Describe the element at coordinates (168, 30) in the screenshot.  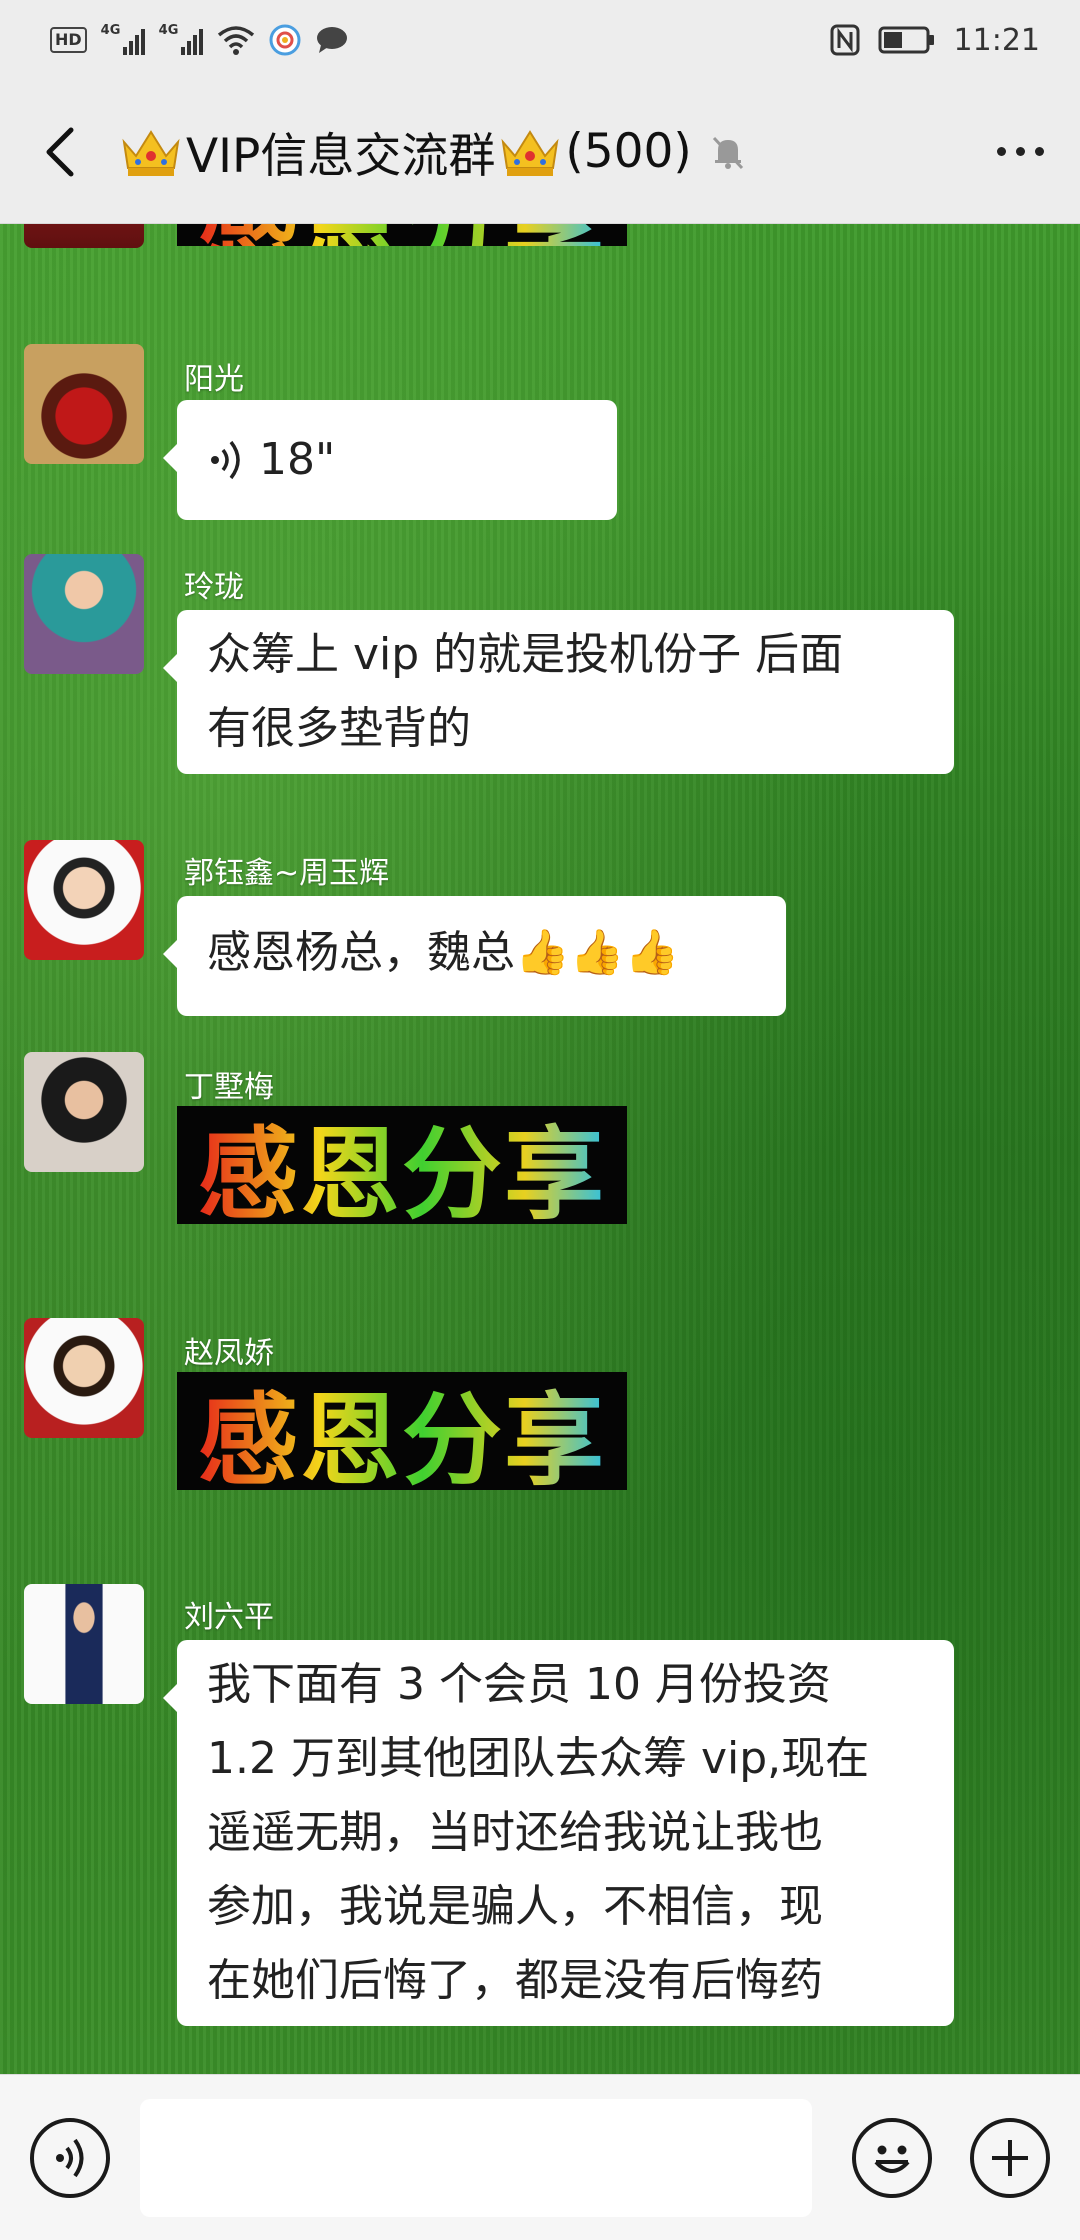
I see `network-type-2: 4G` at that location.